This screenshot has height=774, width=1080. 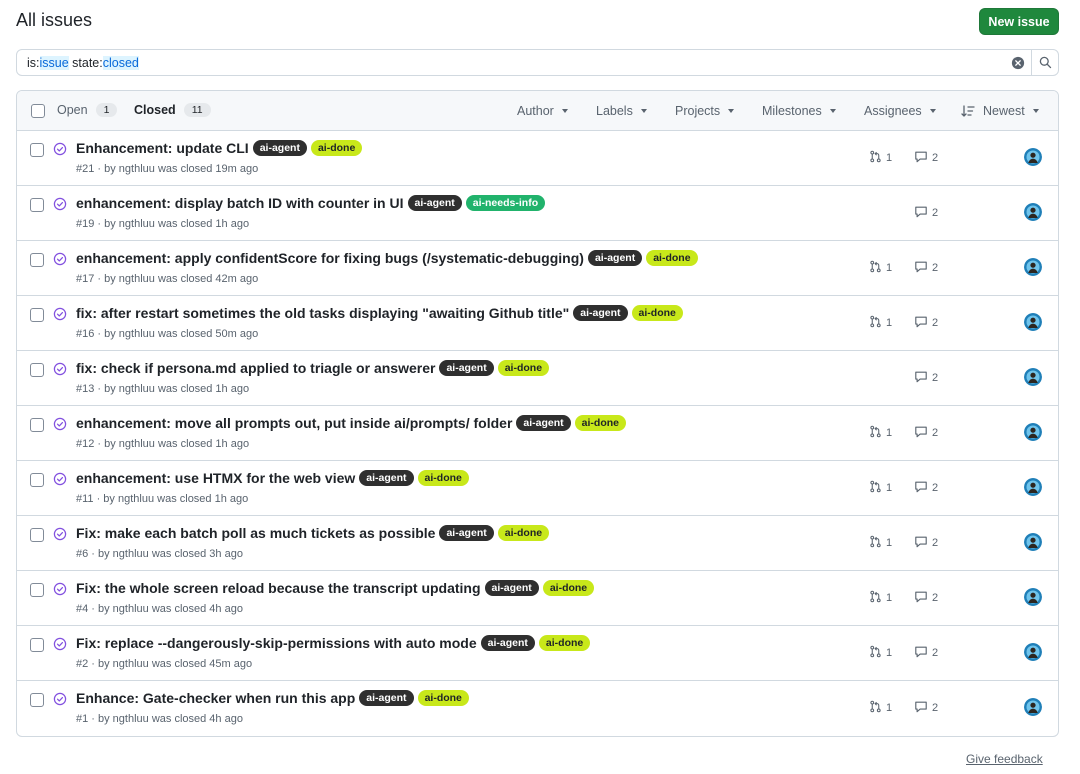 What do you see at coordinates (1000, 111) in the screenshot?
I see `sort-dropdown: Newest` at bounding box center [1000, 111].